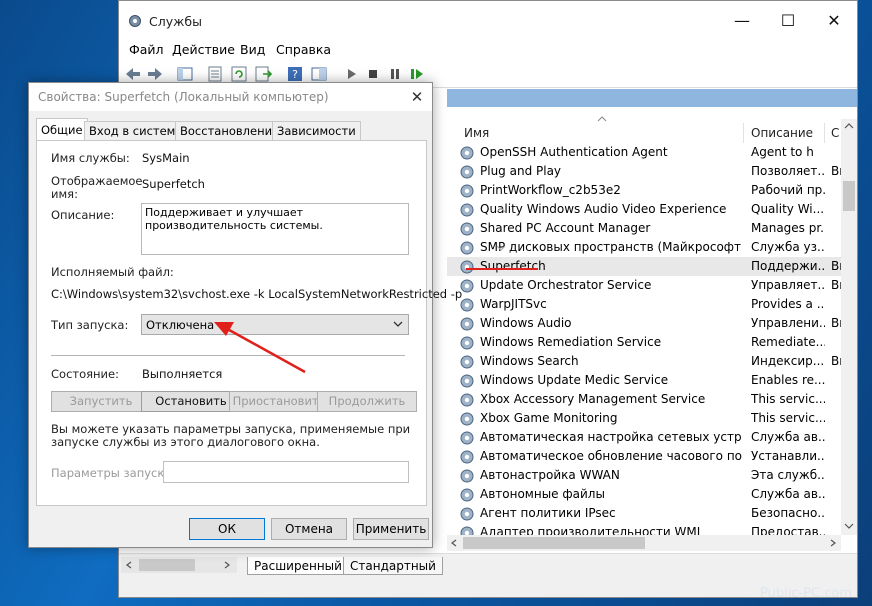 The image size is (872, 606). What do you see at coordinates (554, 543) in the screenshot?
I see `horizontal-scroll-thumb` at bounding box center [554, 543].